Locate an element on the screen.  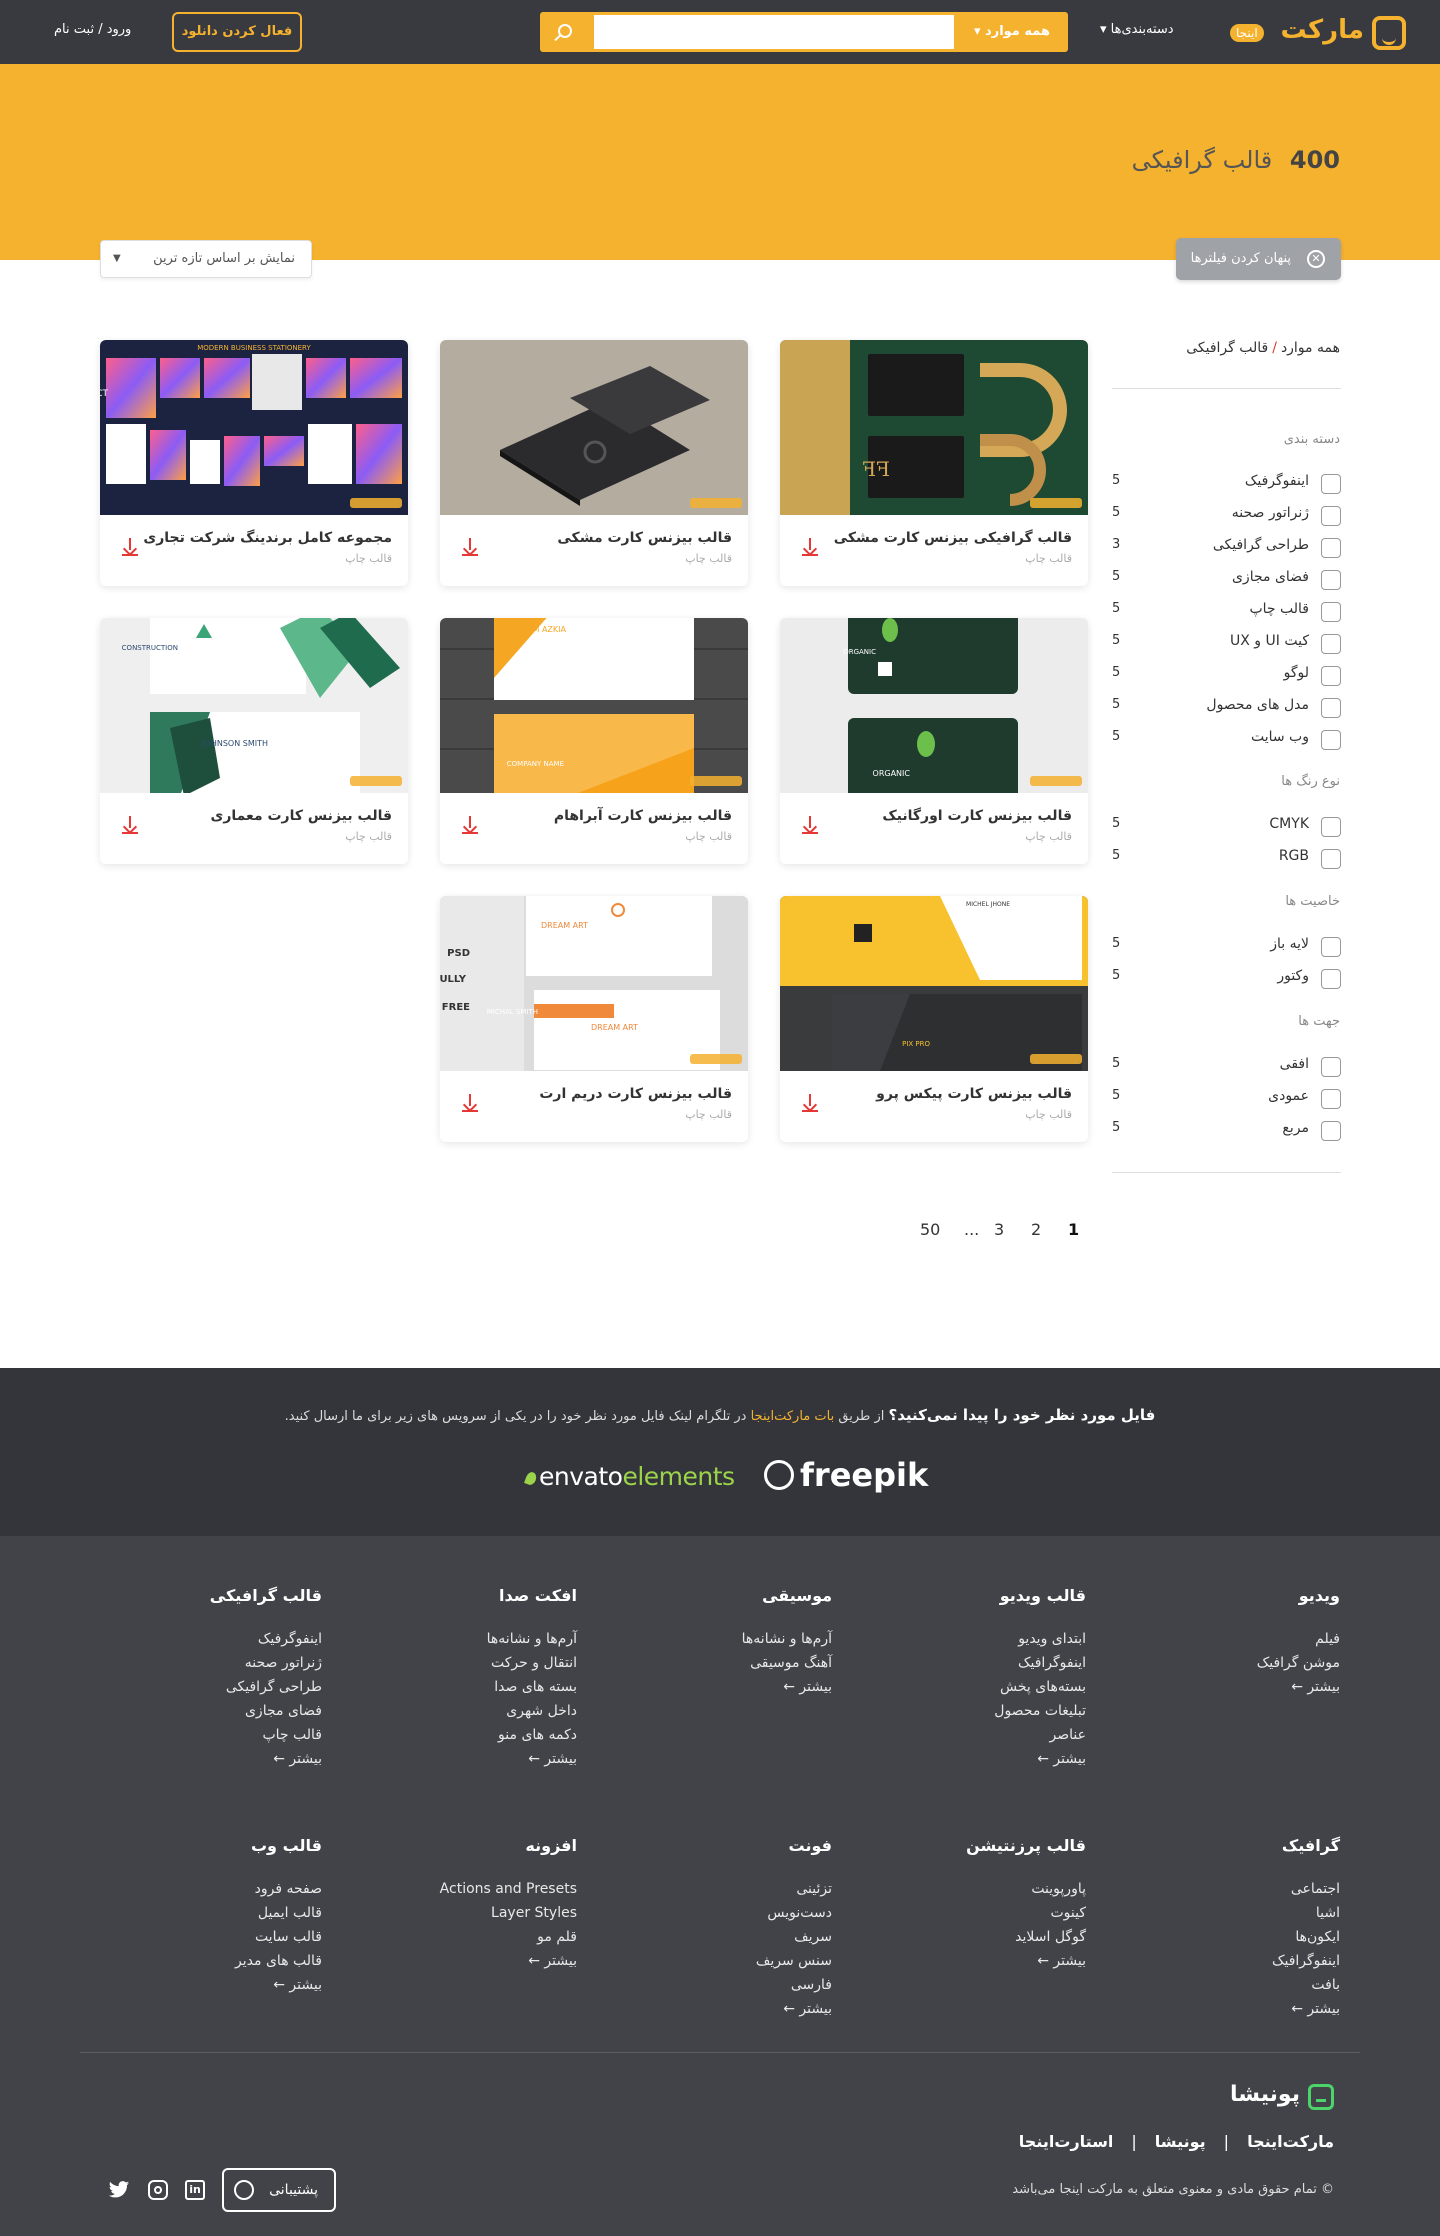
page-link: 2 is located at coordinates (1036, 1229).